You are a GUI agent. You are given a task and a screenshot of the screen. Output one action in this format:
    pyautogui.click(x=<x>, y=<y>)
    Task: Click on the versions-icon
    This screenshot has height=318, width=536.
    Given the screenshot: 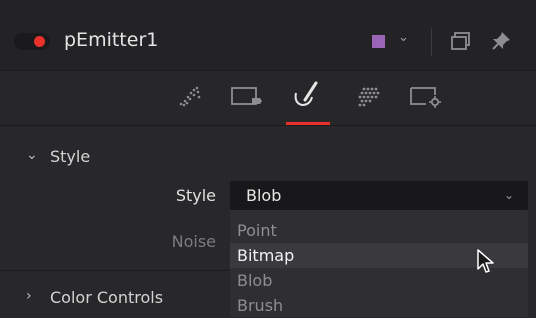 What is the action you would take?
    pyautogui.click(x=461, y=41)
    